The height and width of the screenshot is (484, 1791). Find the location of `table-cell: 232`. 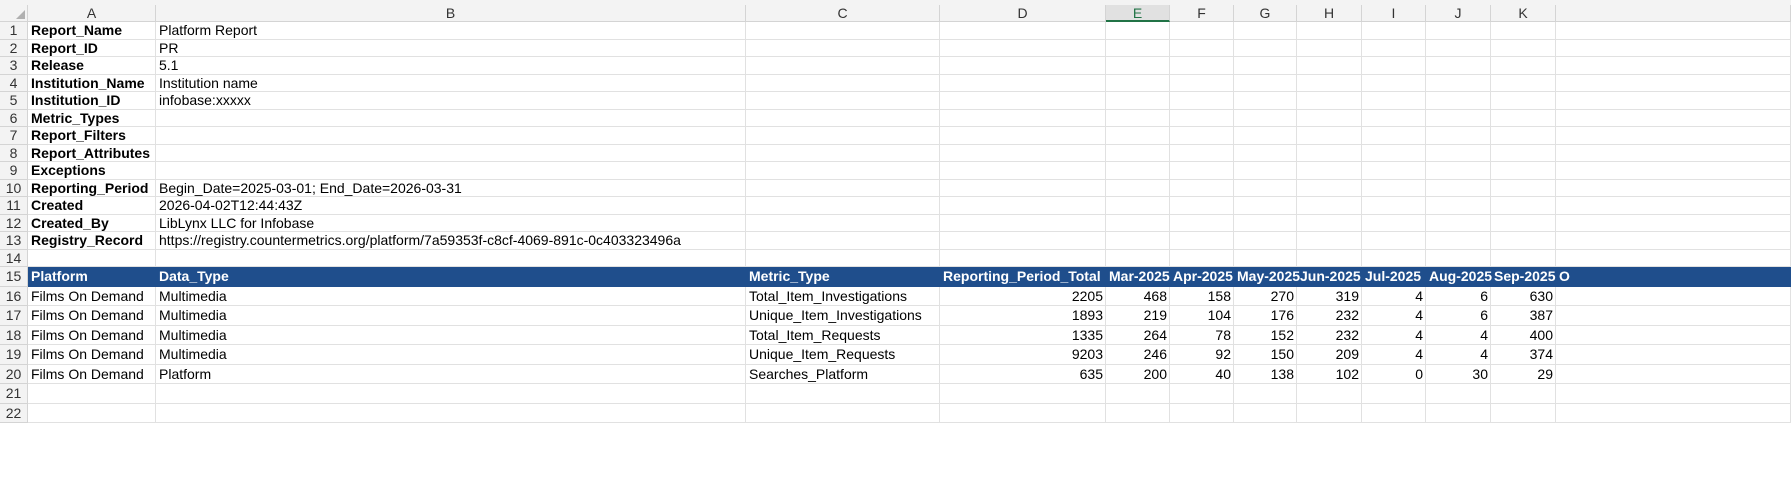

table-cell: 232 is located at coordinates (1329, 316).